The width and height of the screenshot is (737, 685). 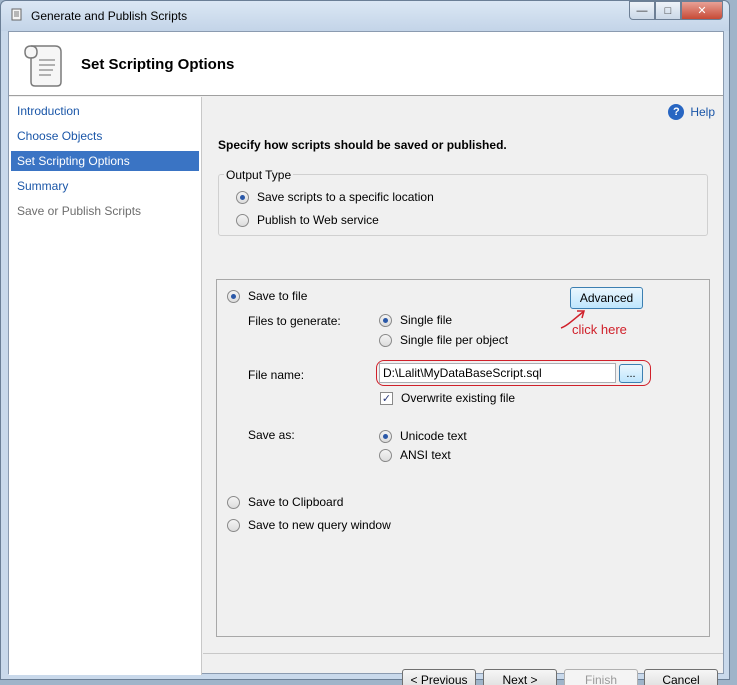 What do you see at coordinates (294, 321) in the screenshot?
I see `files-to-generate-label: Files to generate:` at bounding box center [294, 321].